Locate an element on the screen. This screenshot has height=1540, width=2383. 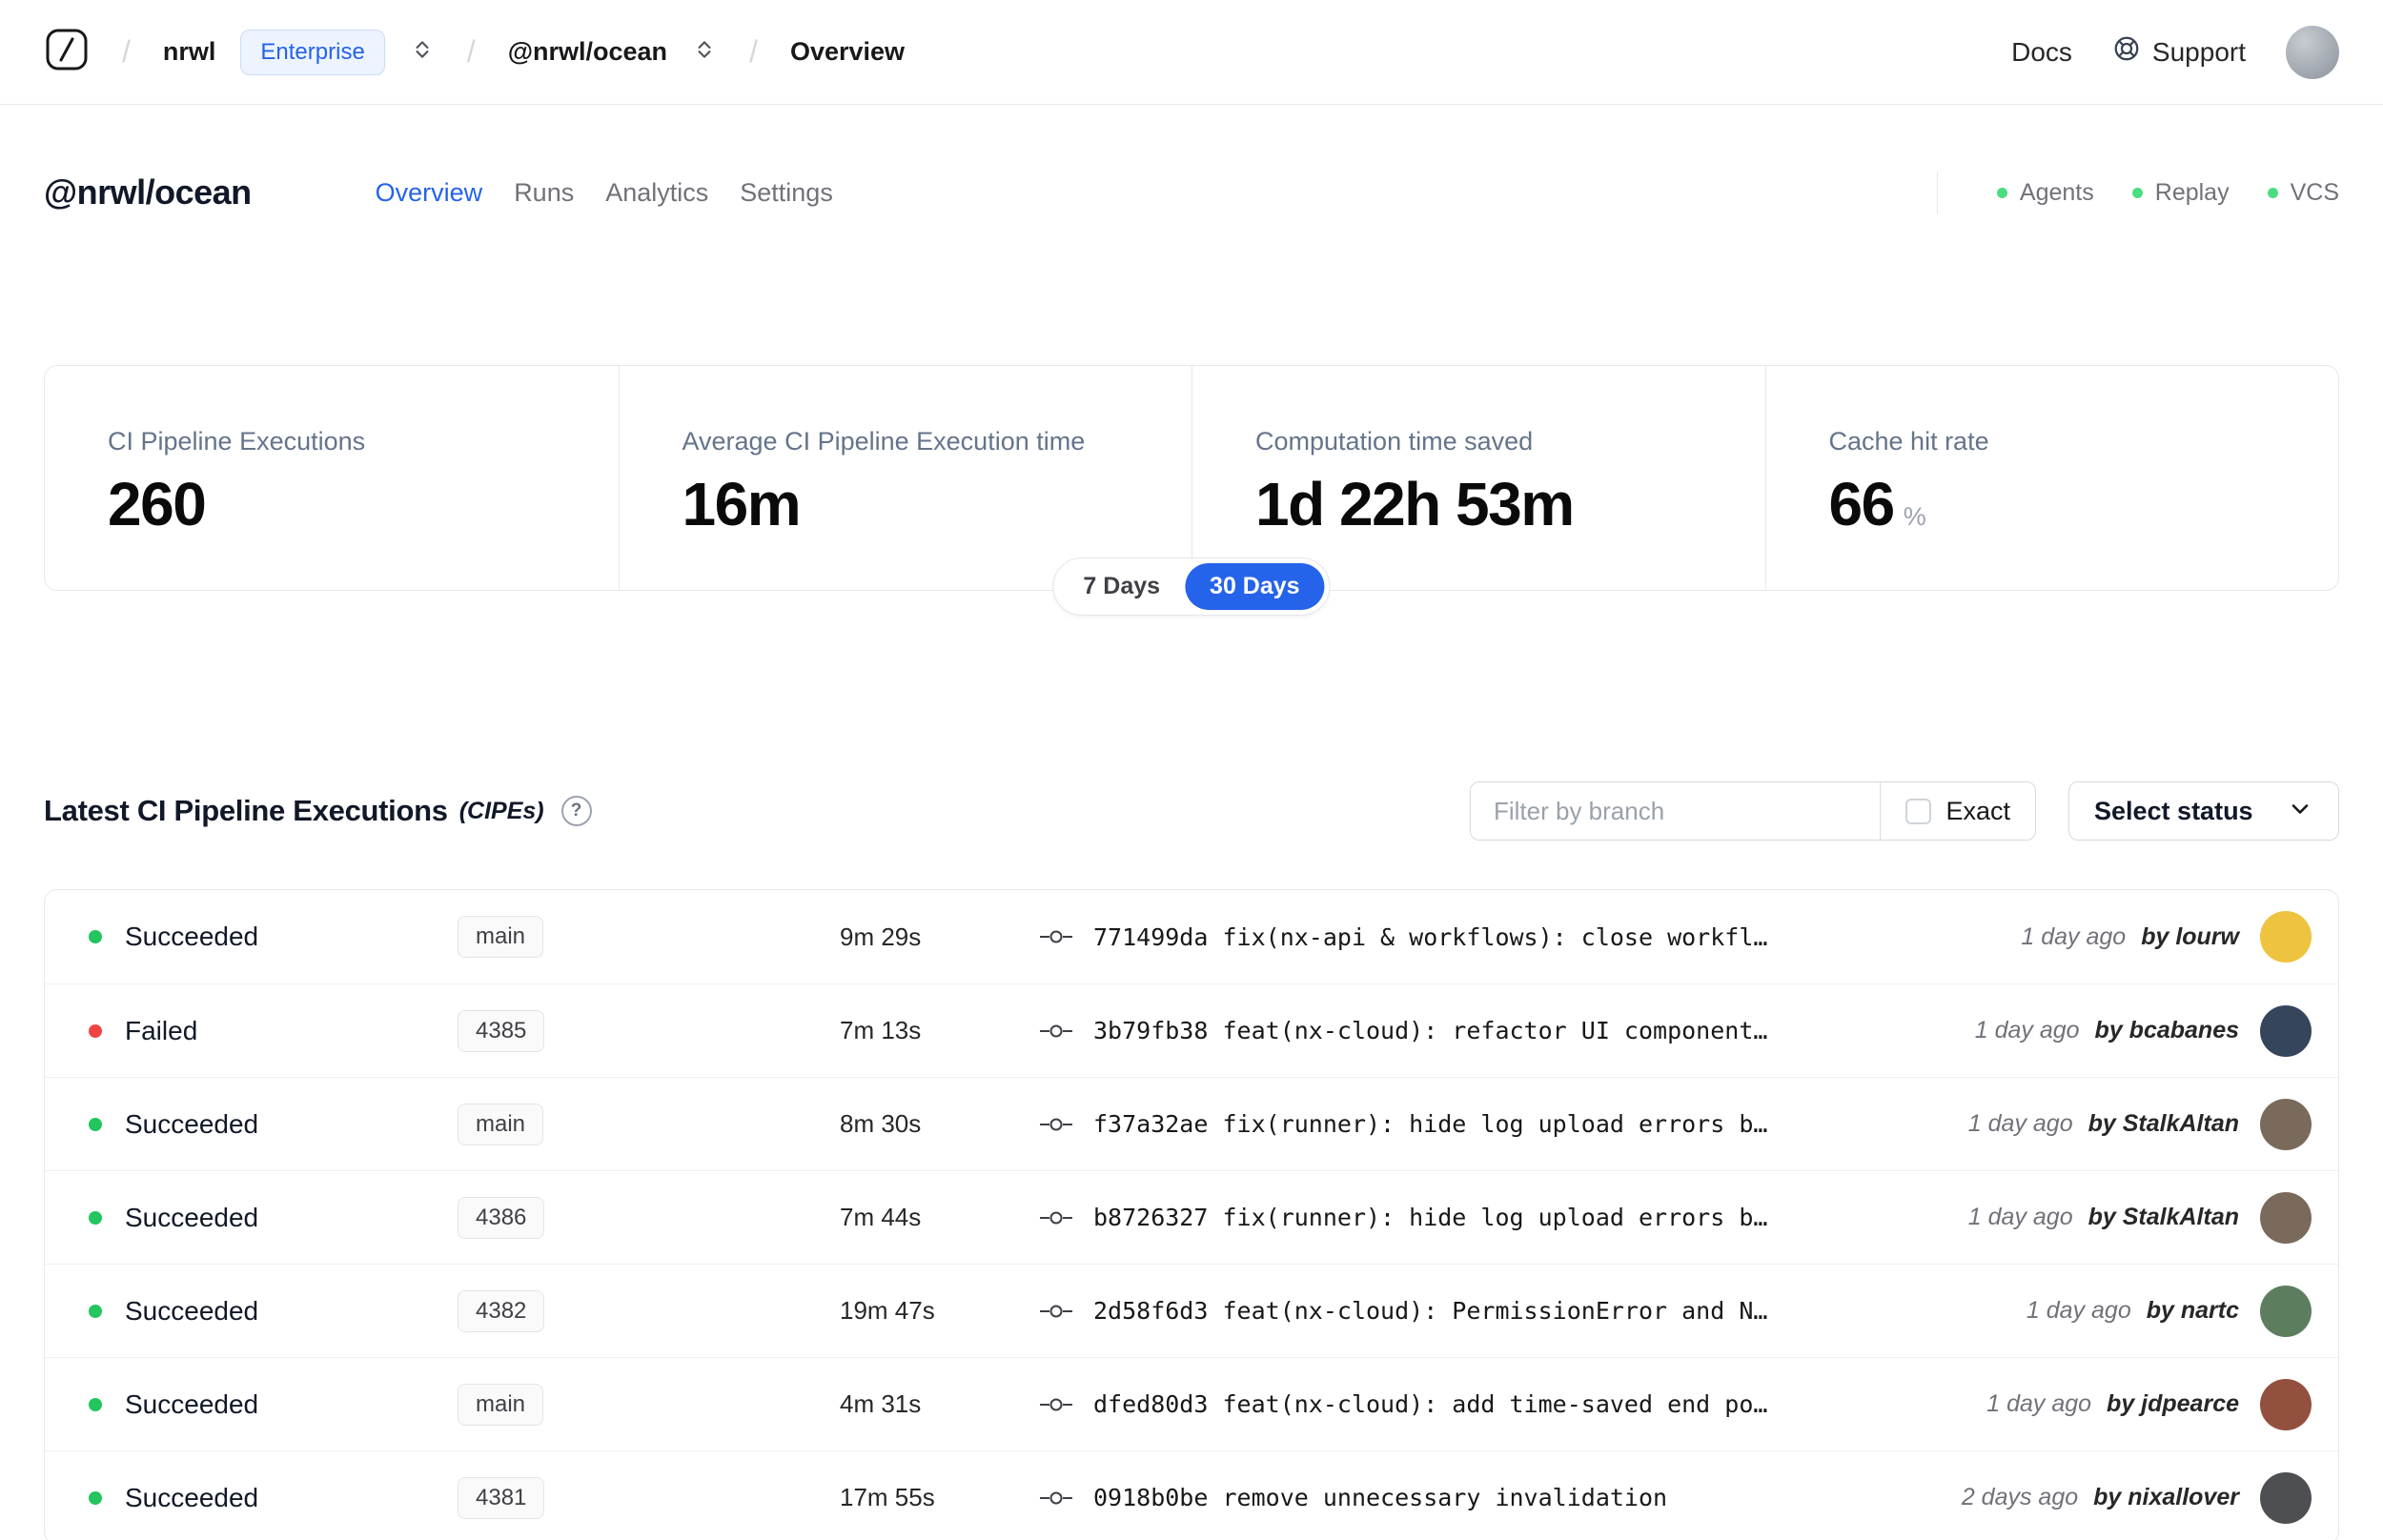
commit-hash: 2d58f6d3 is located at coordinates (1151, 1311).